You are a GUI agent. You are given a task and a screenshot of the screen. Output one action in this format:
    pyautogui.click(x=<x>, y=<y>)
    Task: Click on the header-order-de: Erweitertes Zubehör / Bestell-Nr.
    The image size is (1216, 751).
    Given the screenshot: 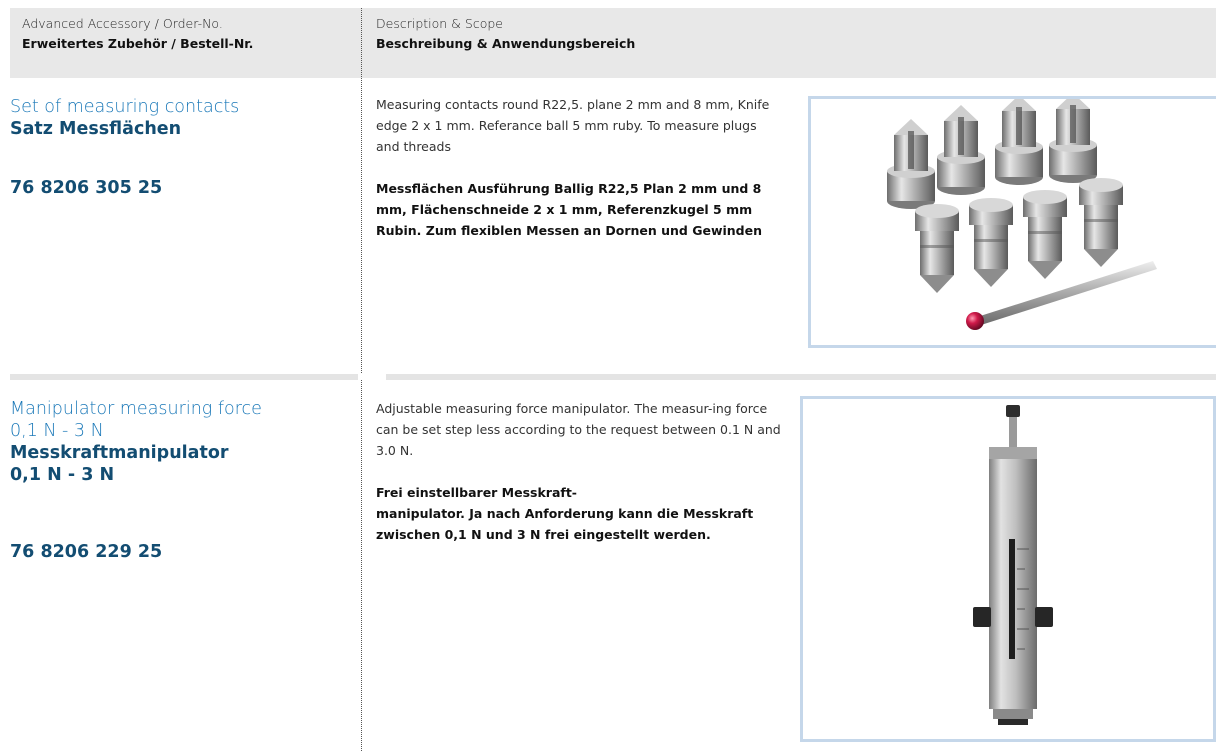 What is the action you would take?
    pyautogui.click(x=138, y=43)
    